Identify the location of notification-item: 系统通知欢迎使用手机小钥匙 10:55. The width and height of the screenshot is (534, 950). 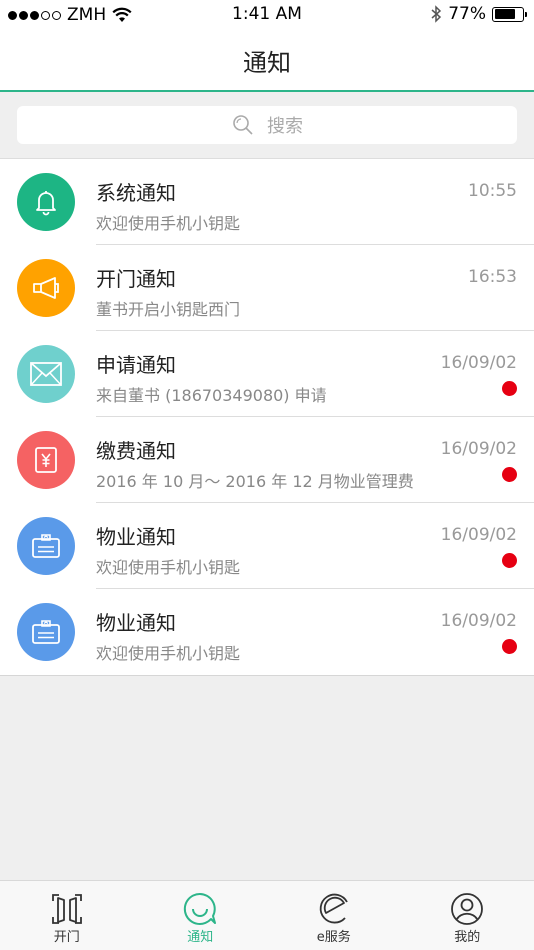
(267, 202).